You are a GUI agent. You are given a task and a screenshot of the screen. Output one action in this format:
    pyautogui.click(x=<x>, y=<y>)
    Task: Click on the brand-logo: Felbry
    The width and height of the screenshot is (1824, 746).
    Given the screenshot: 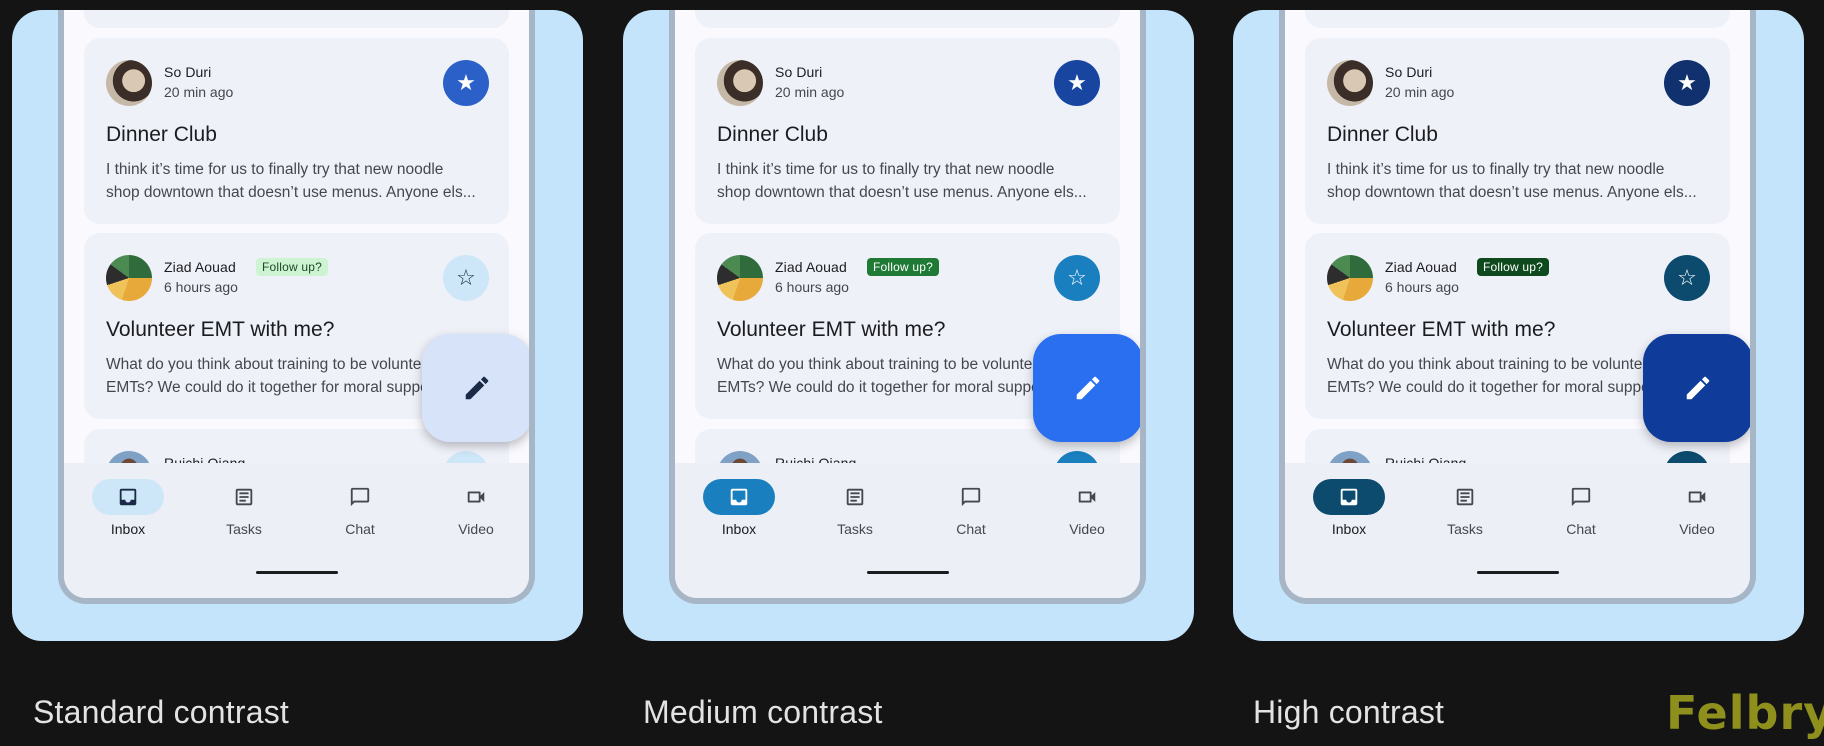 What is the action you would take?
    pyautogui.click(x=1745, y=713)
    